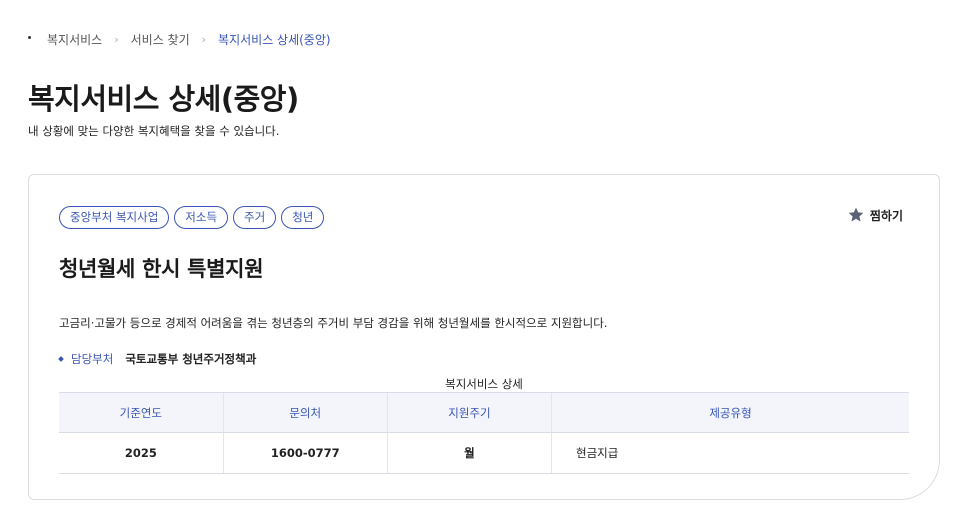  What do you see at coordinates (29, 37) in the screenshot?
I see `breadcrumb-home-dot` at bounding box center [29, 37].